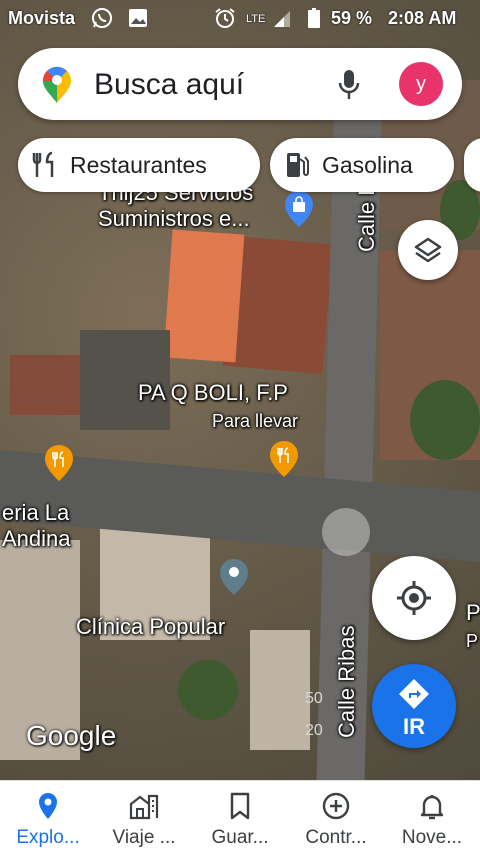 The image size is (480, 854). Describe the element at coordinates (282, 19) in the screenshot. I see `signal-icon` at that location.